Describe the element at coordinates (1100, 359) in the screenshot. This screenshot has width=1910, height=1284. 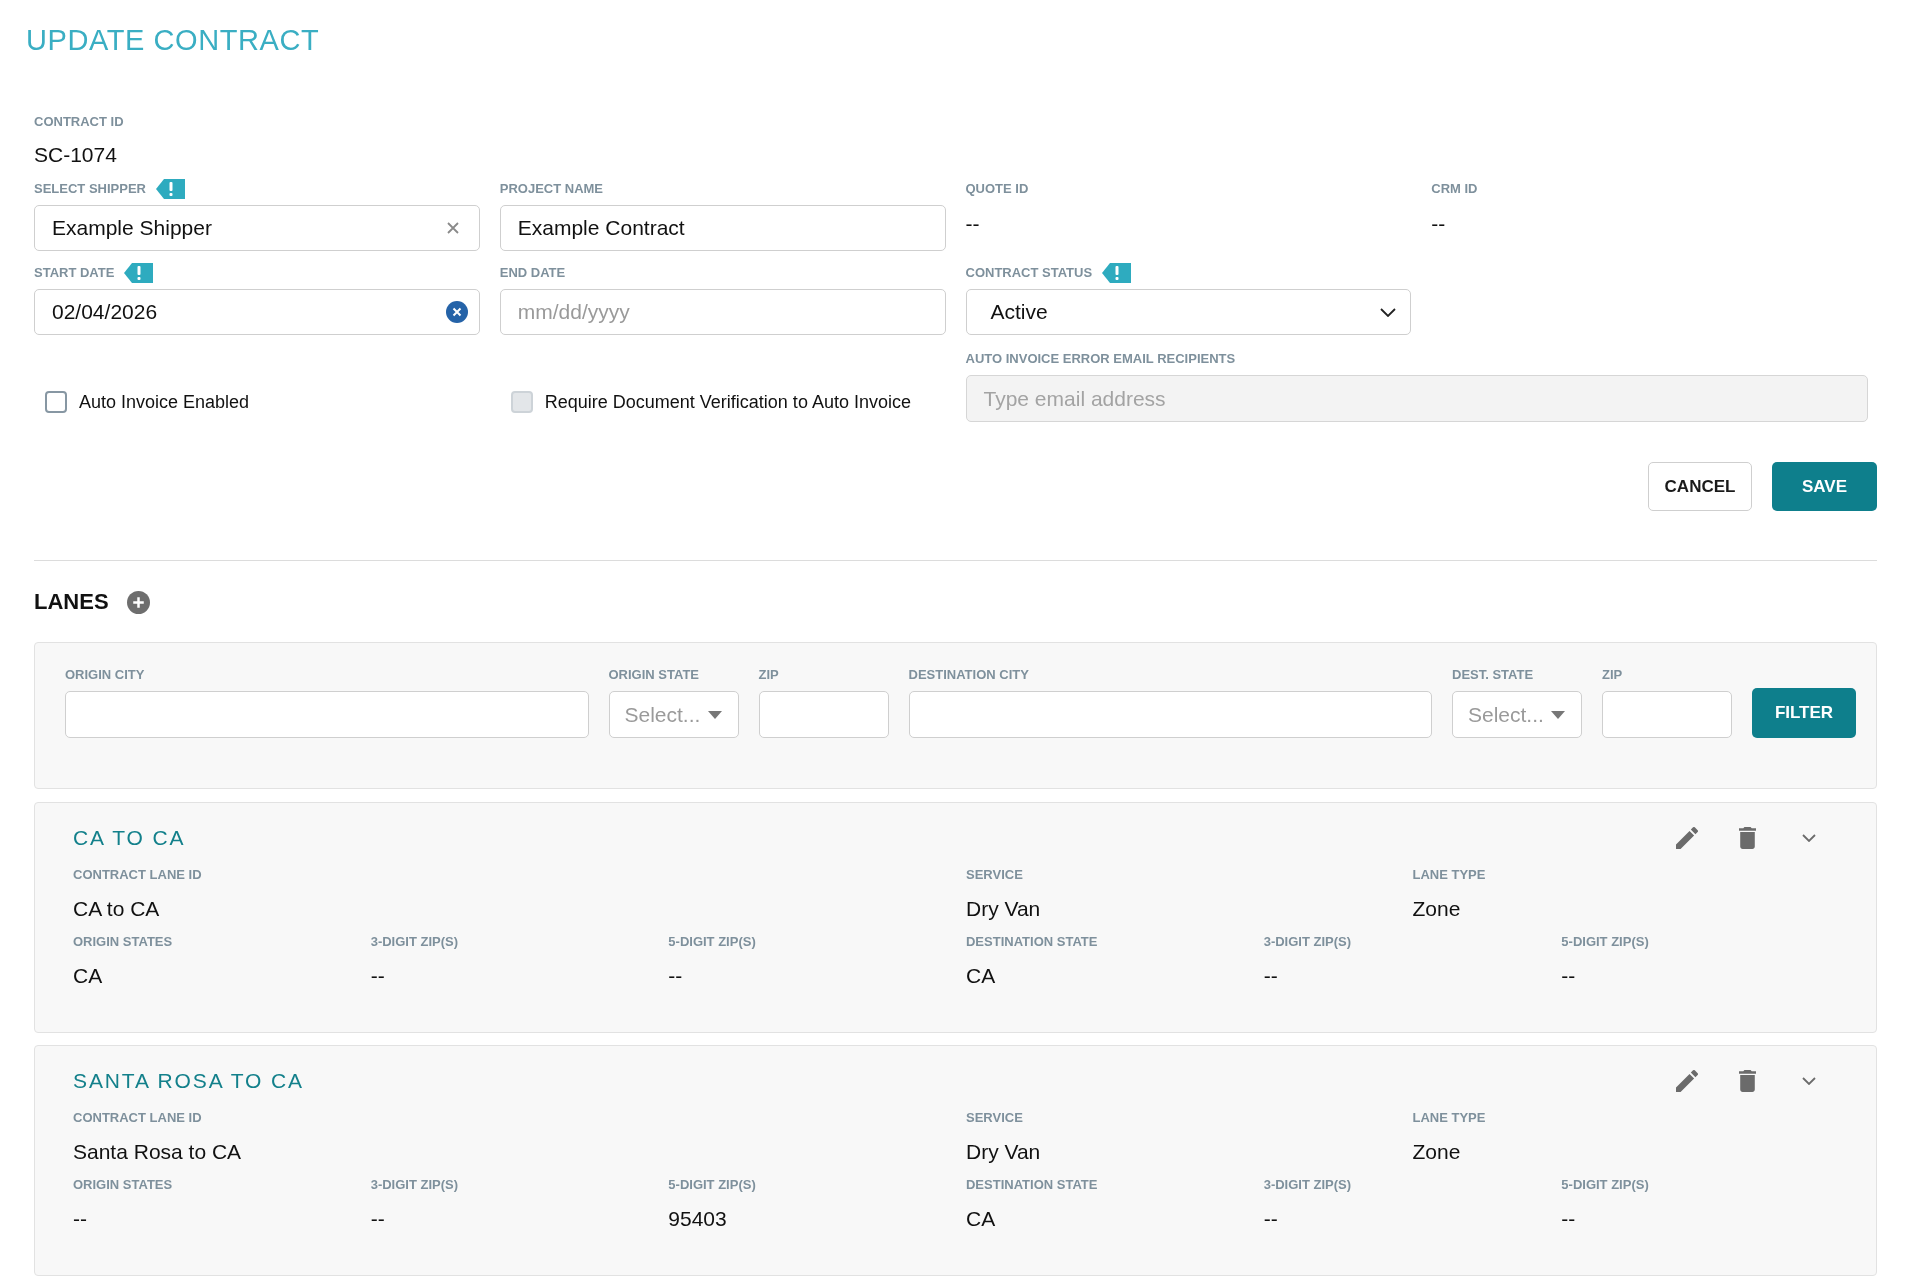
I see `field-label: AUTO INVOICE ERROR EMAIL RECIPIENTS` at that location.